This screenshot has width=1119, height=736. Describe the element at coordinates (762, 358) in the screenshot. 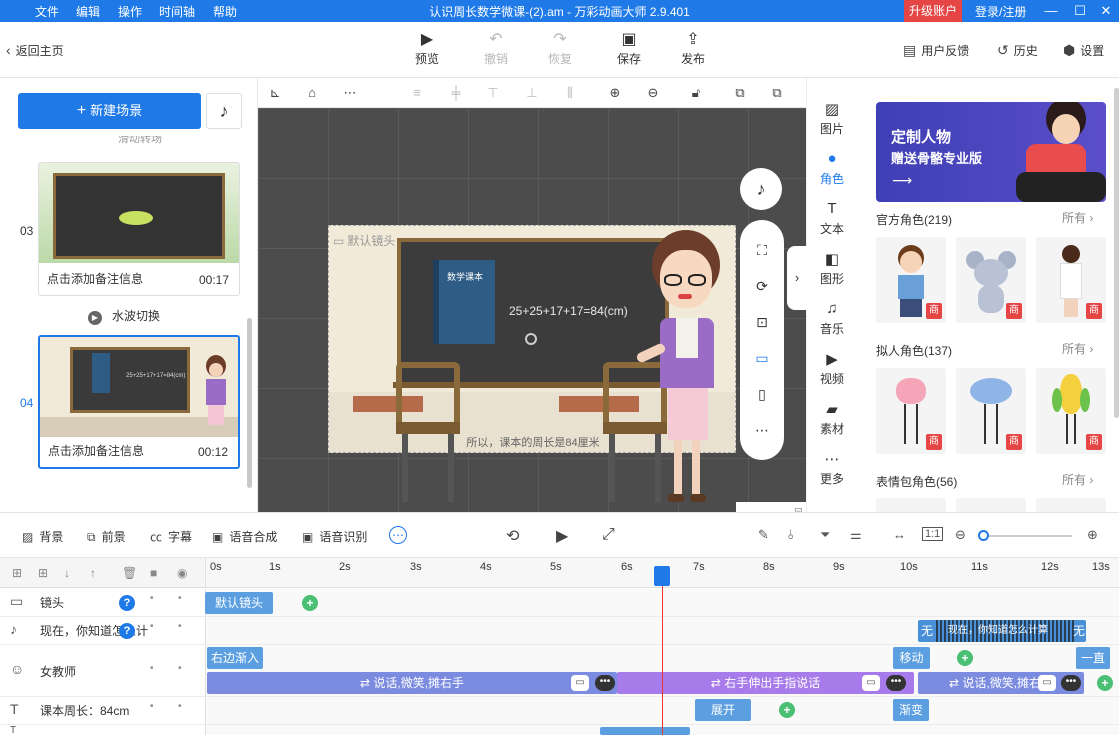

I see `desktop-icon: ▭` at that location.